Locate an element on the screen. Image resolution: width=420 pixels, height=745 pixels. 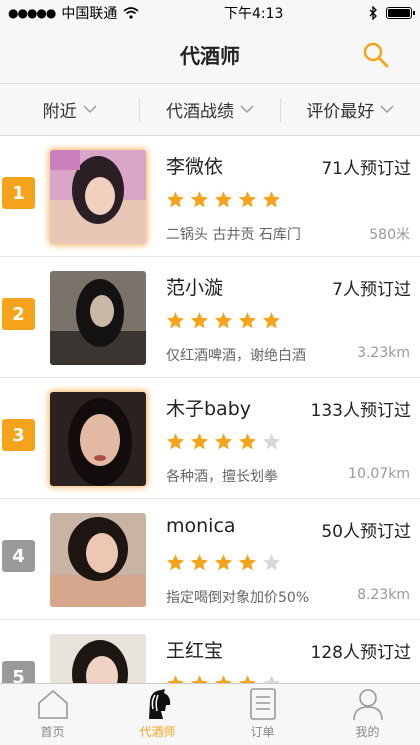
tab-label: 代酒师 is located at coordinates (157, 732).